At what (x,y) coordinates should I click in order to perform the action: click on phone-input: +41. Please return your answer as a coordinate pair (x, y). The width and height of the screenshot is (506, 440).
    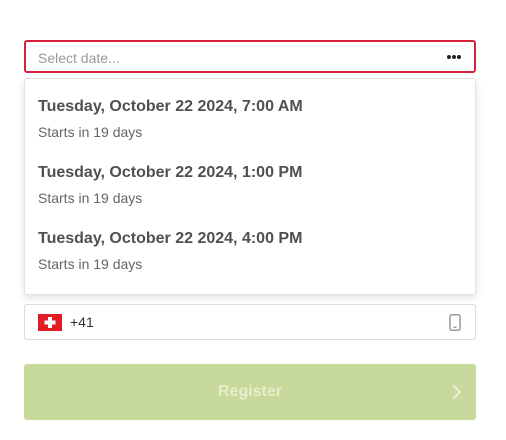
    Looking at the image, I should click on (250, 322).